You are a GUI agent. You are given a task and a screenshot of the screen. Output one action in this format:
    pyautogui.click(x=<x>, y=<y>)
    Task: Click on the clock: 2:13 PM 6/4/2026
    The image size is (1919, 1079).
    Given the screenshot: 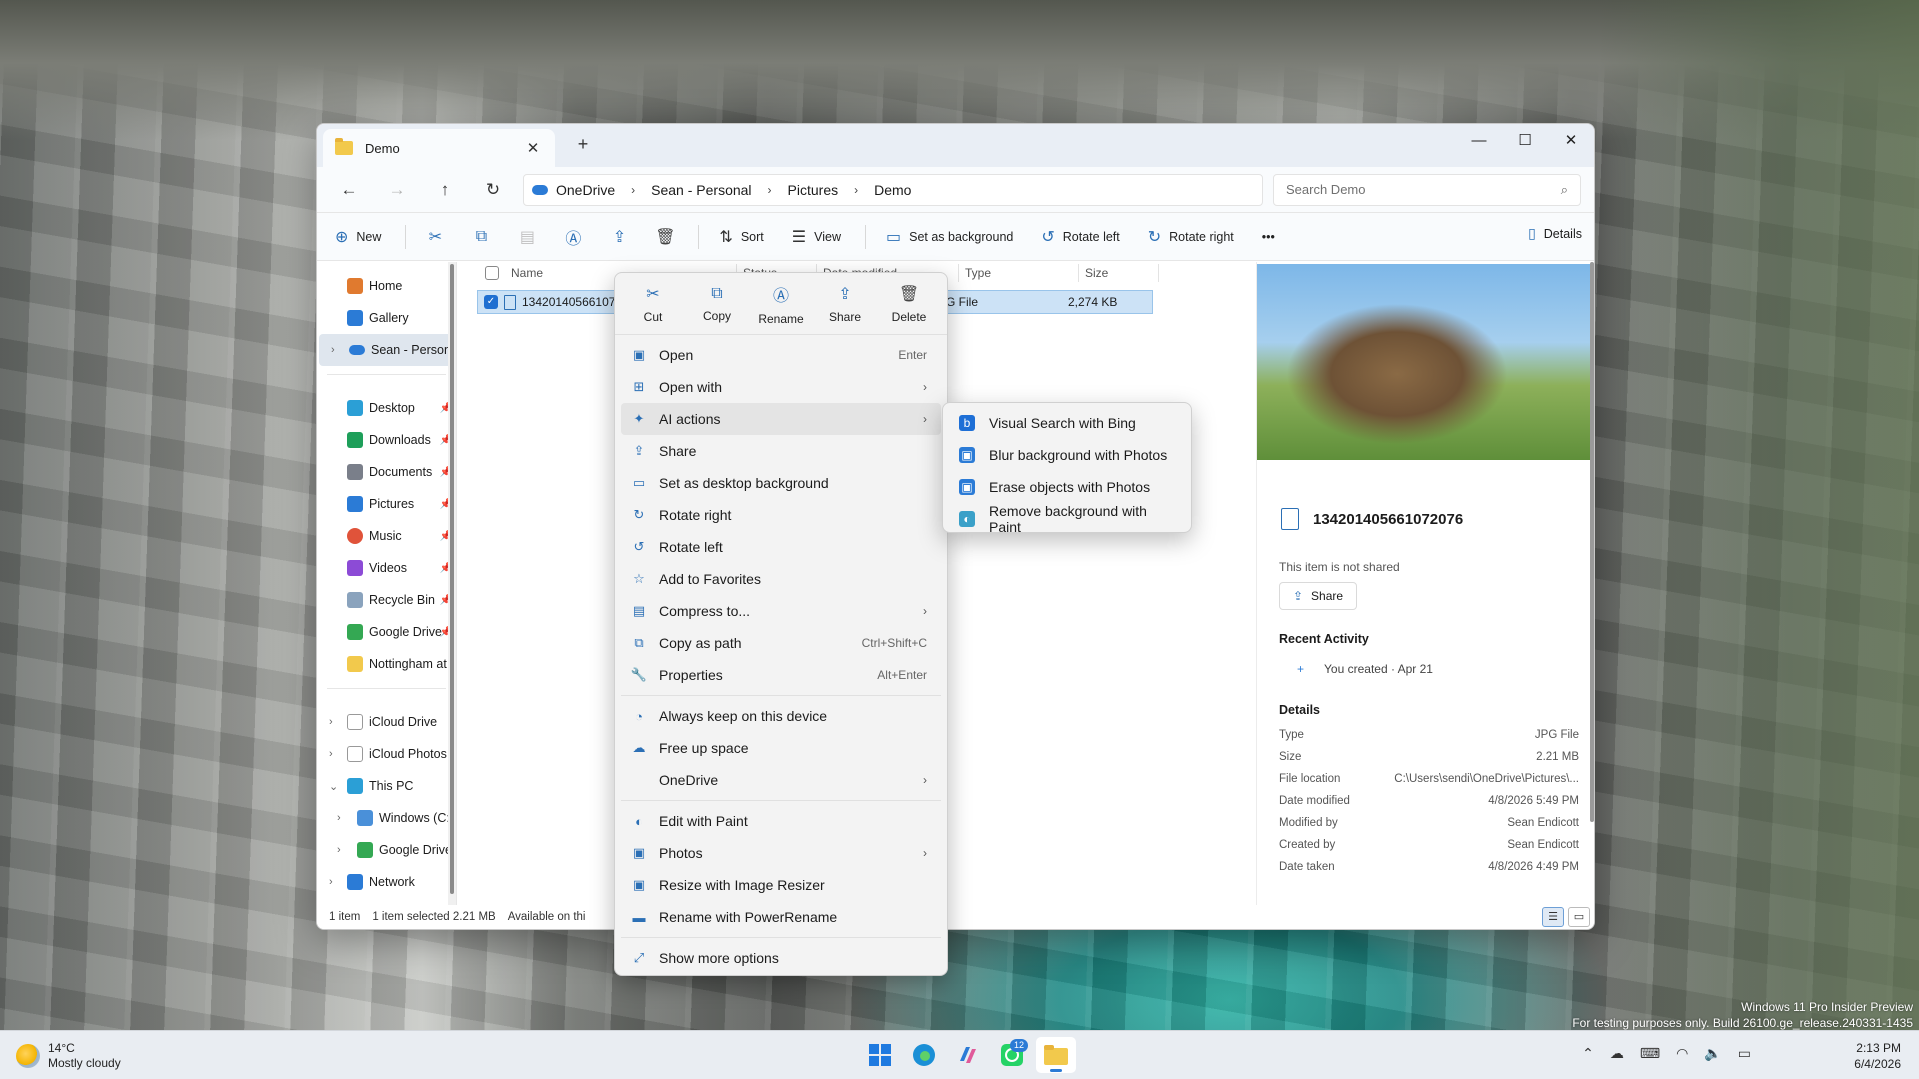 What is the action you would take?
    pyautogui.click(x=1877, y=1056)
    